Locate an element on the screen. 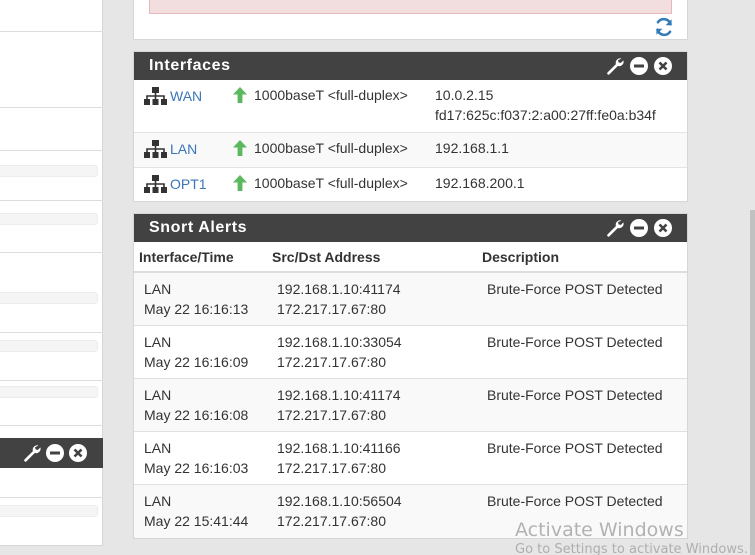 The height and width of the screenshot is (555, 755). alert-time: May 22 16:16:09 is located at coordinates (196, 362).